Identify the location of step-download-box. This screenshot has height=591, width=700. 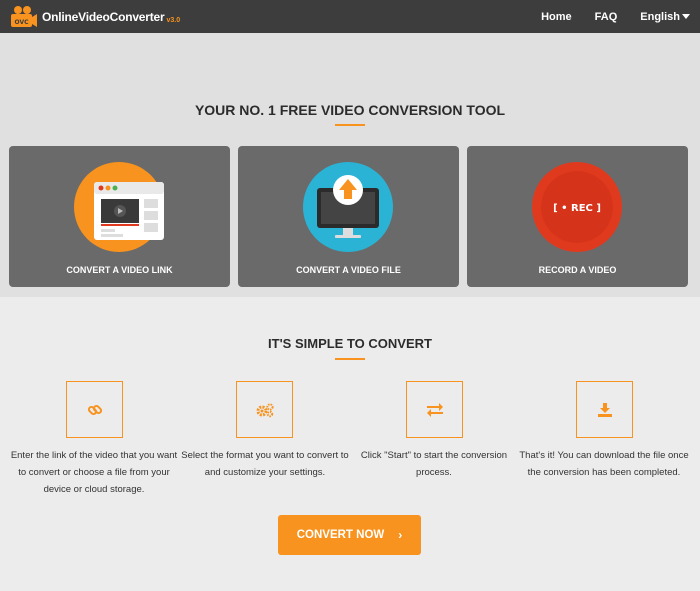
(604, 409).